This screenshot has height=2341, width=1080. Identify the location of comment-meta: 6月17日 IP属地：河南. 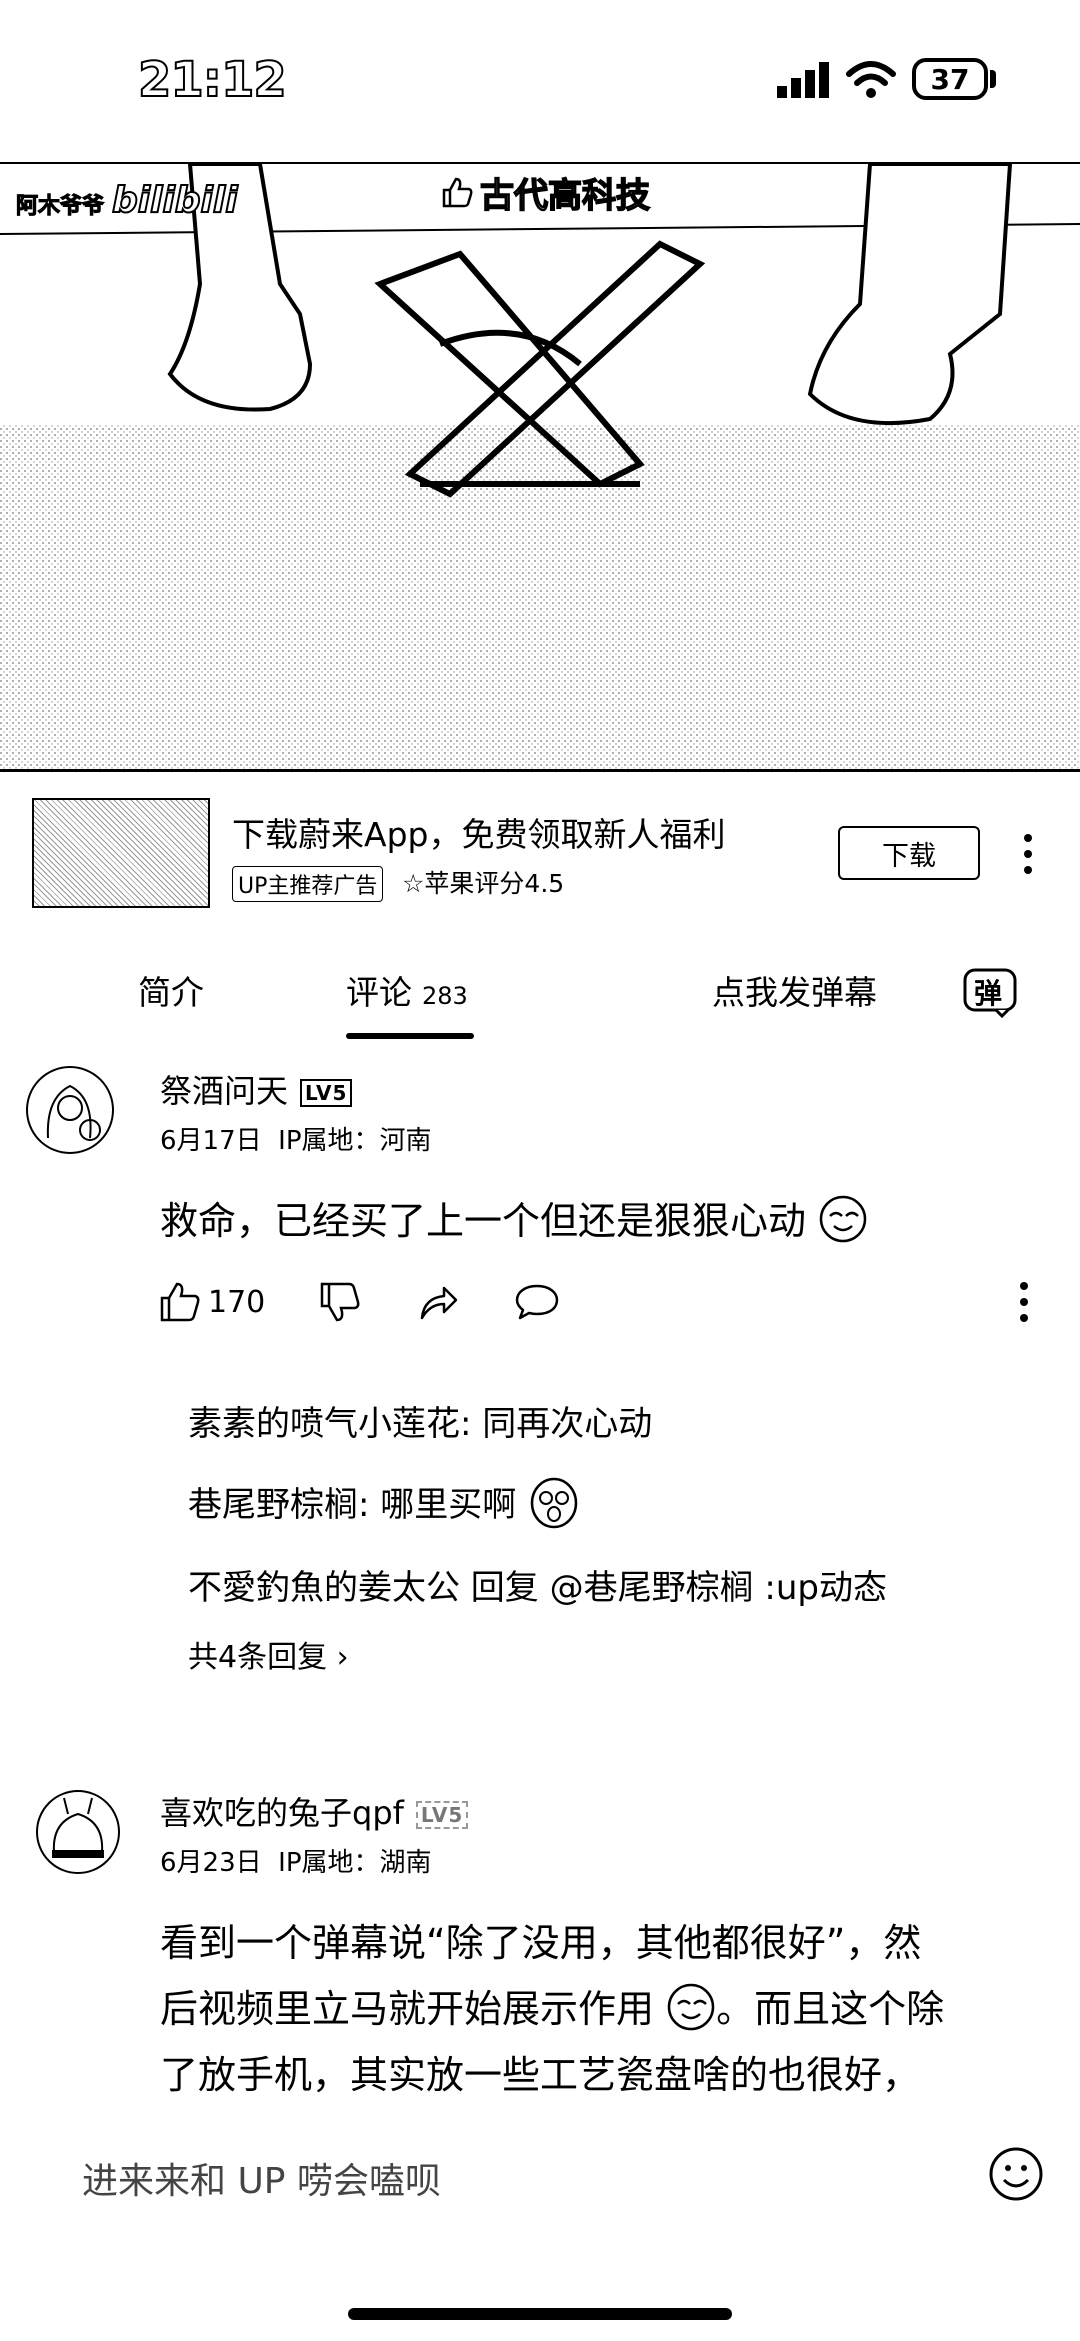
(296, 1138).